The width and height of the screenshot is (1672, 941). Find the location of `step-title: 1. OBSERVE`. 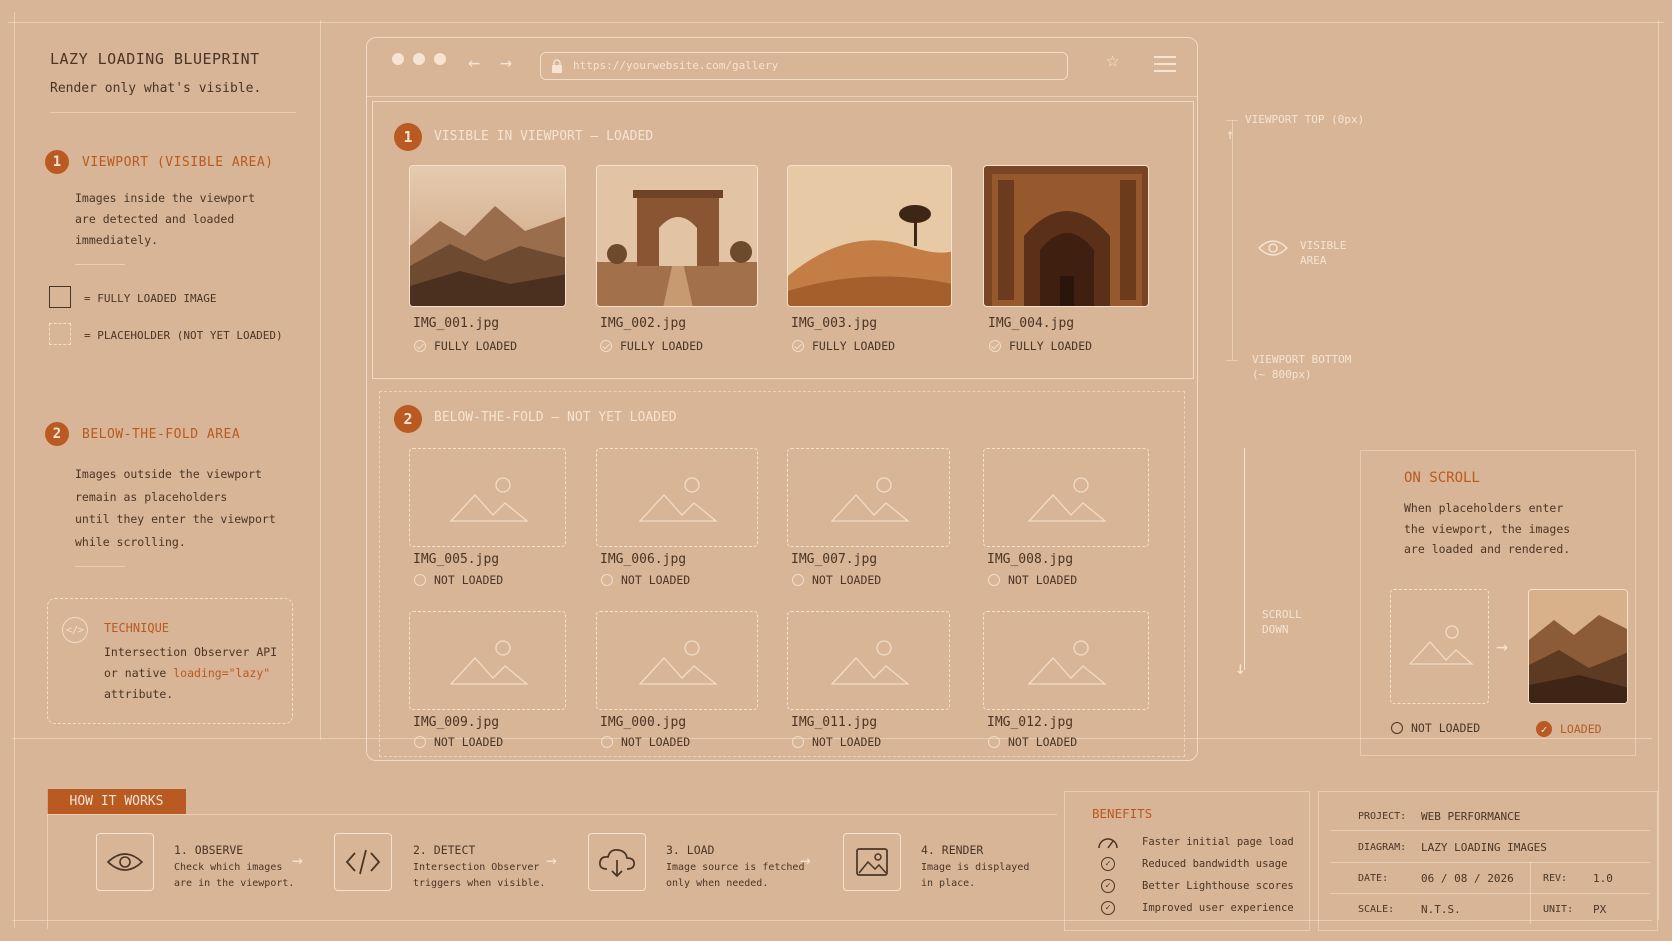

step-title: 1. OBSERVE is located at coordinates (209, 850).